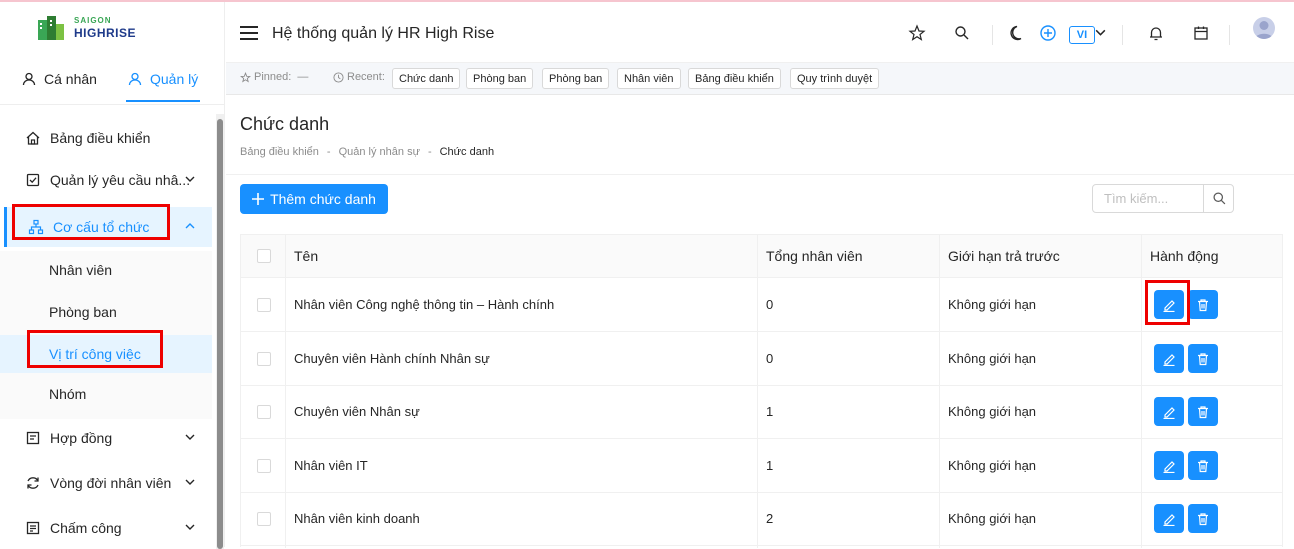 The image size is (1294, 549). What do you see at coordinates (306, 256) in the screenshot?
I see `column-header-name: Tên` at bounding box center [306, 256].